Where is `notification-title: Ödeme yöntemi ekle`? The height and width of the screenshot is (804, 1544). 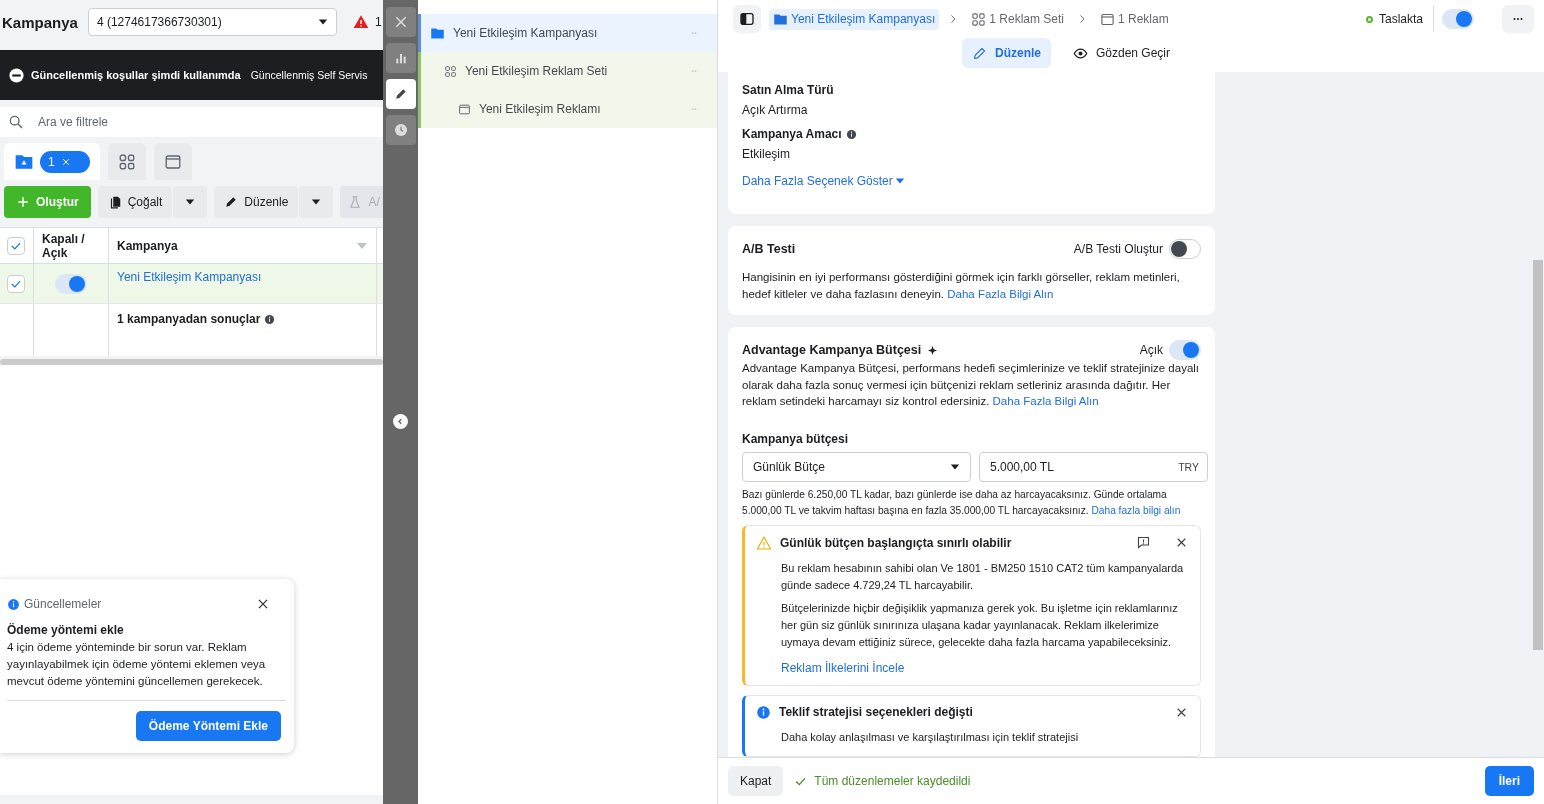 notification-title: Ödeme yöntemi ekle is located at coordinates (66, 630).